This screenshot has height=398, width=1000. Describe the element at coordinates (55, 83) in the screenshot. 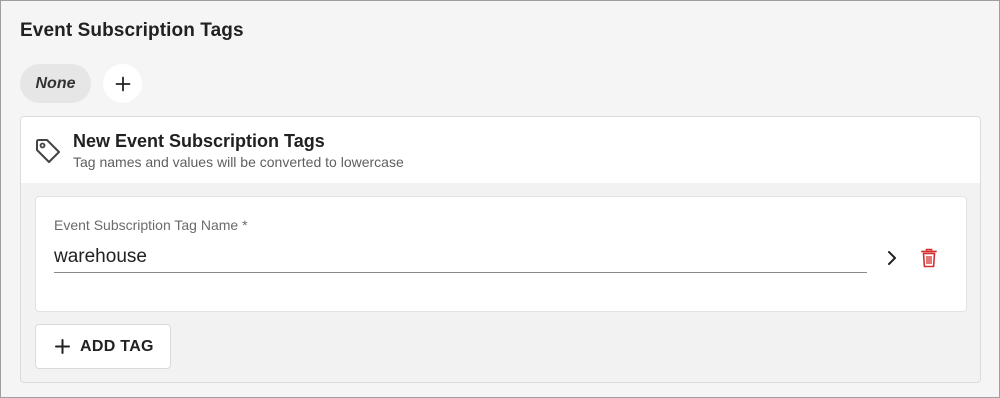

I see `none-chip: None` at that location.